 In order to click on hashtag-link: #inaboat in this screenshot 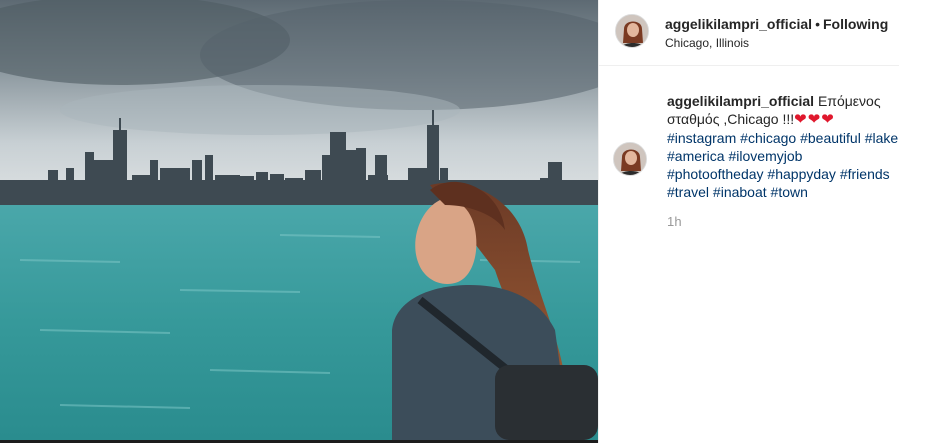, I will do `click(740, 192)`.